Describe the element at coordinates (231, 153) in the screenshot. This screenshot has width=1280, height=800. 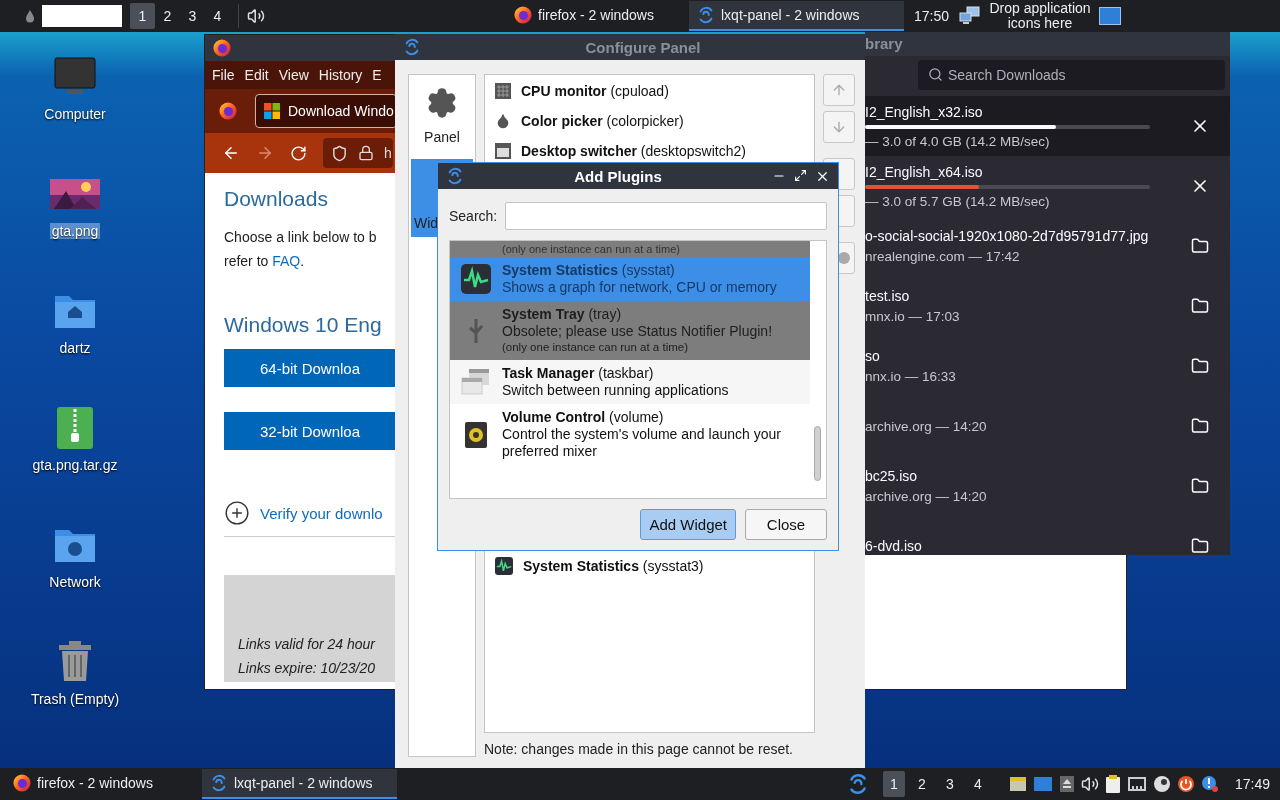
I see `back-icon` at that location.